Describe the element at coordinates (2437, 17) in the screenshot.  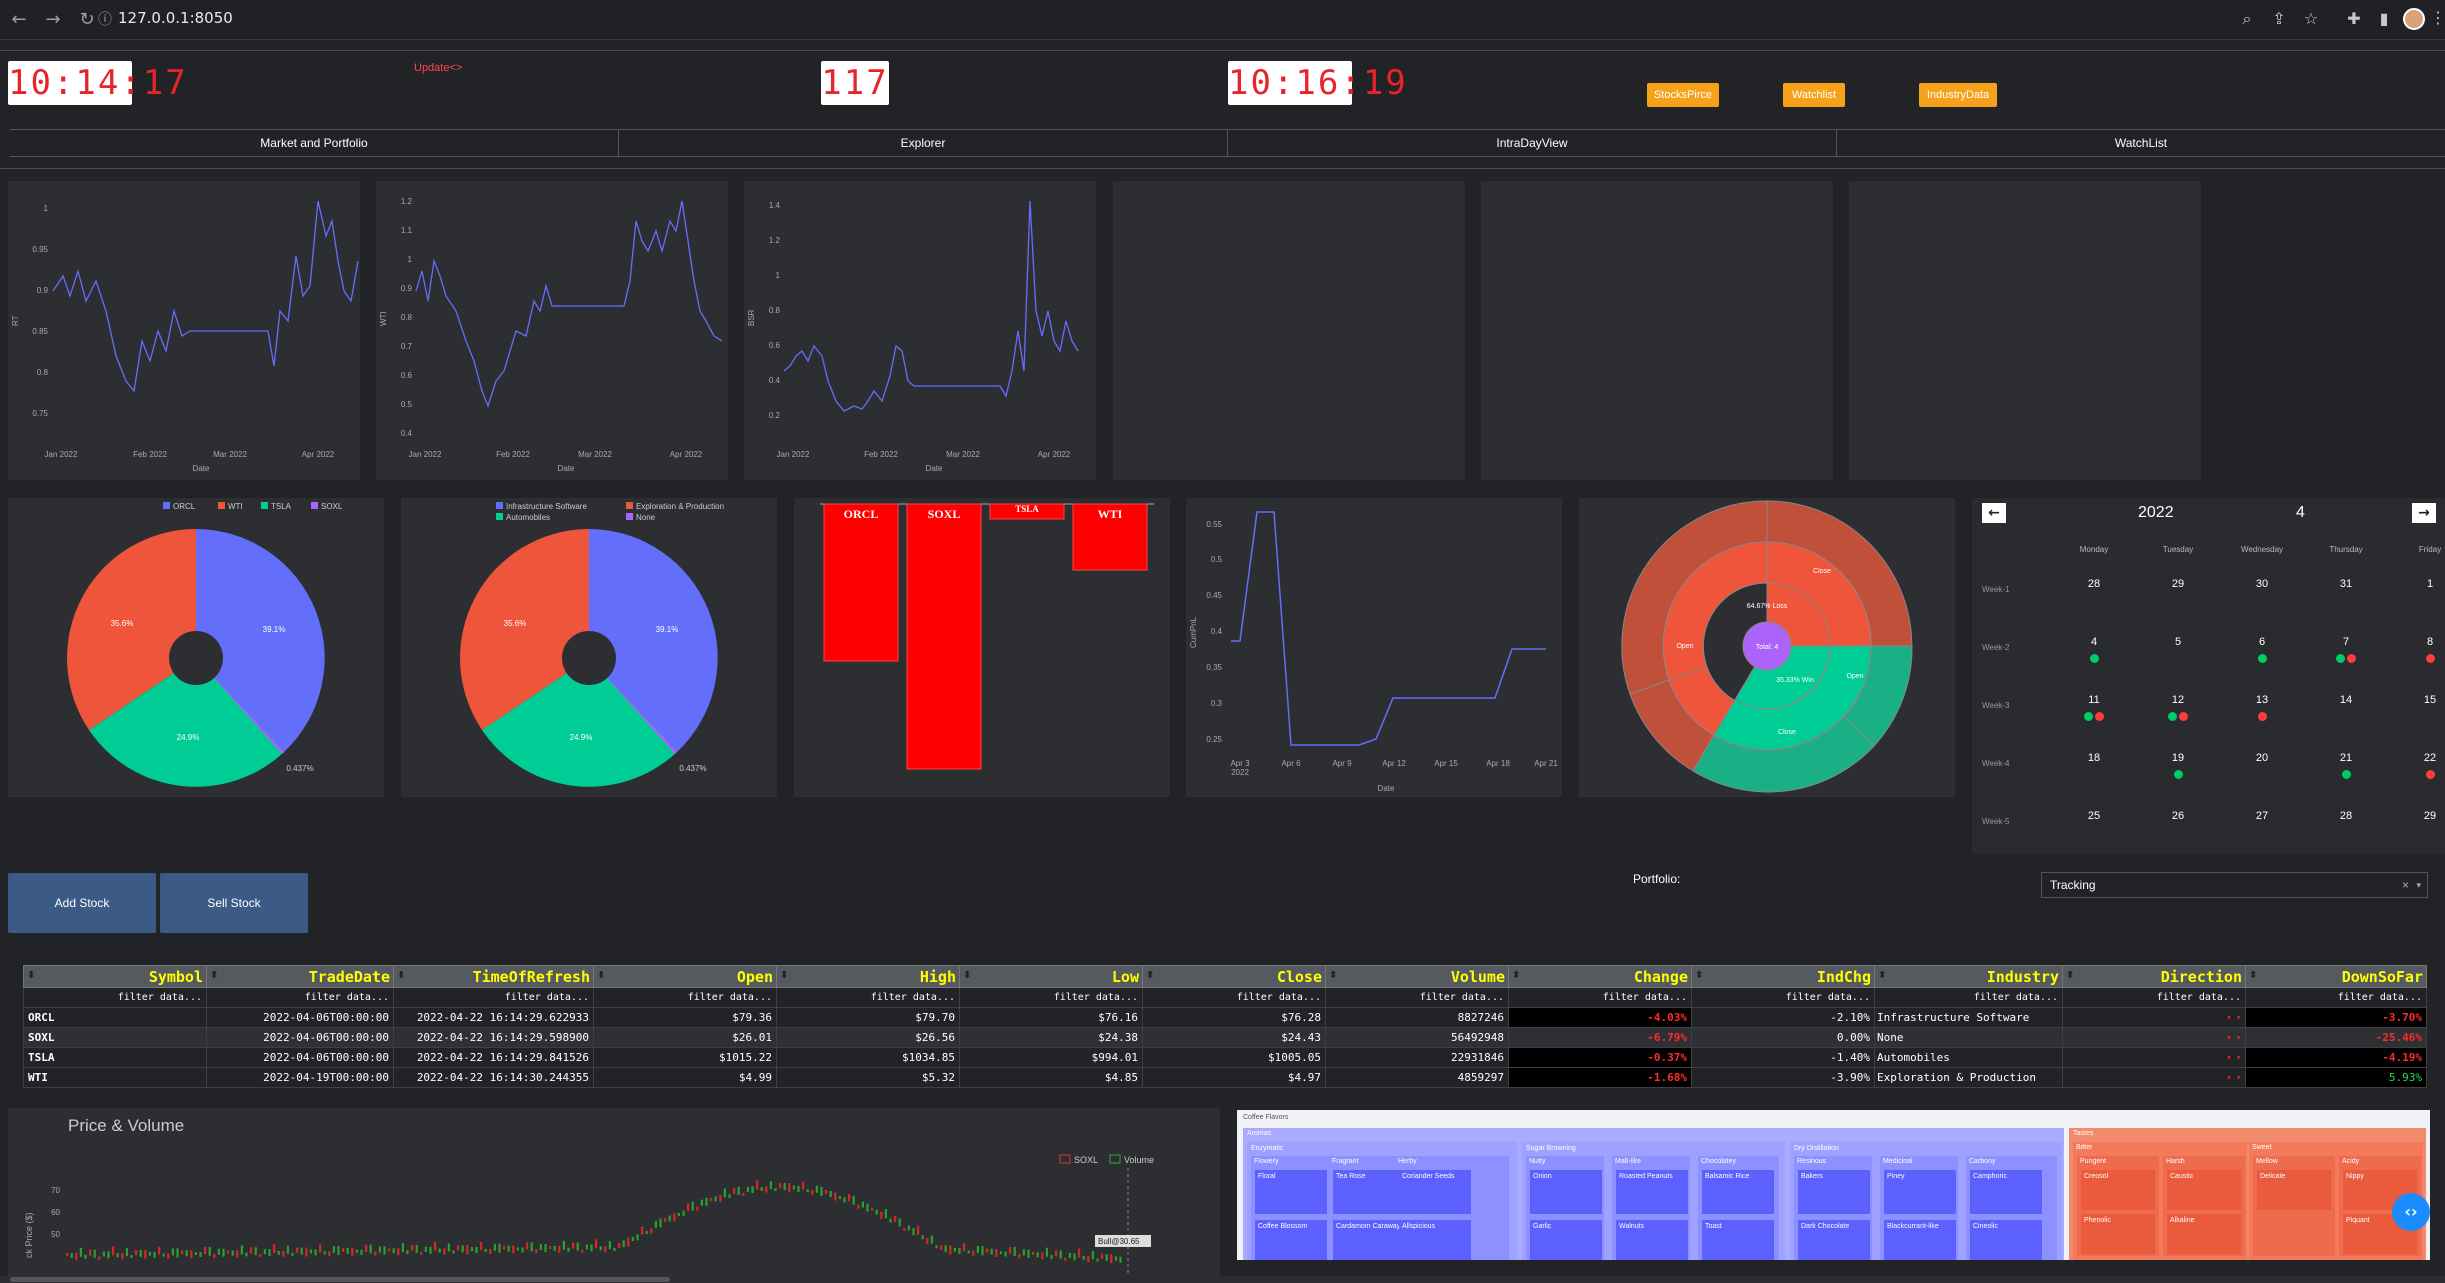
I see `menu-icon: ⋮` at that location.